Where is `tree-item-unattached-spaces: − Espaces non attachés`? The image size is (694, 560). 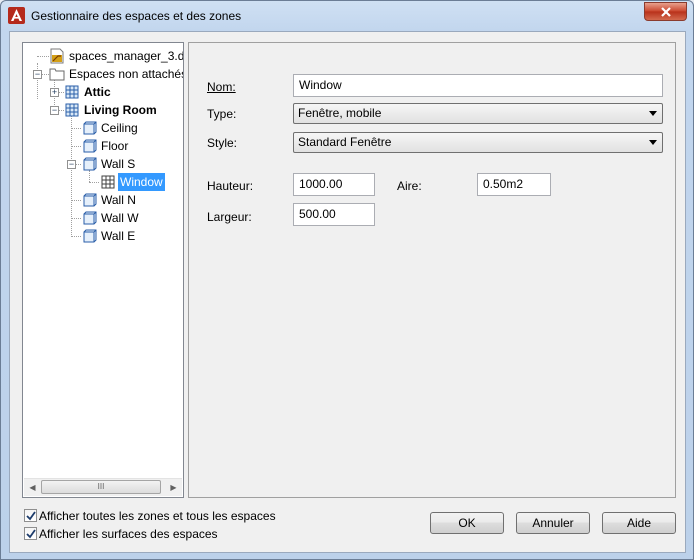
tree-item-unattached-spaces: − Espaces non attachés is located at coordinates (103, 74).